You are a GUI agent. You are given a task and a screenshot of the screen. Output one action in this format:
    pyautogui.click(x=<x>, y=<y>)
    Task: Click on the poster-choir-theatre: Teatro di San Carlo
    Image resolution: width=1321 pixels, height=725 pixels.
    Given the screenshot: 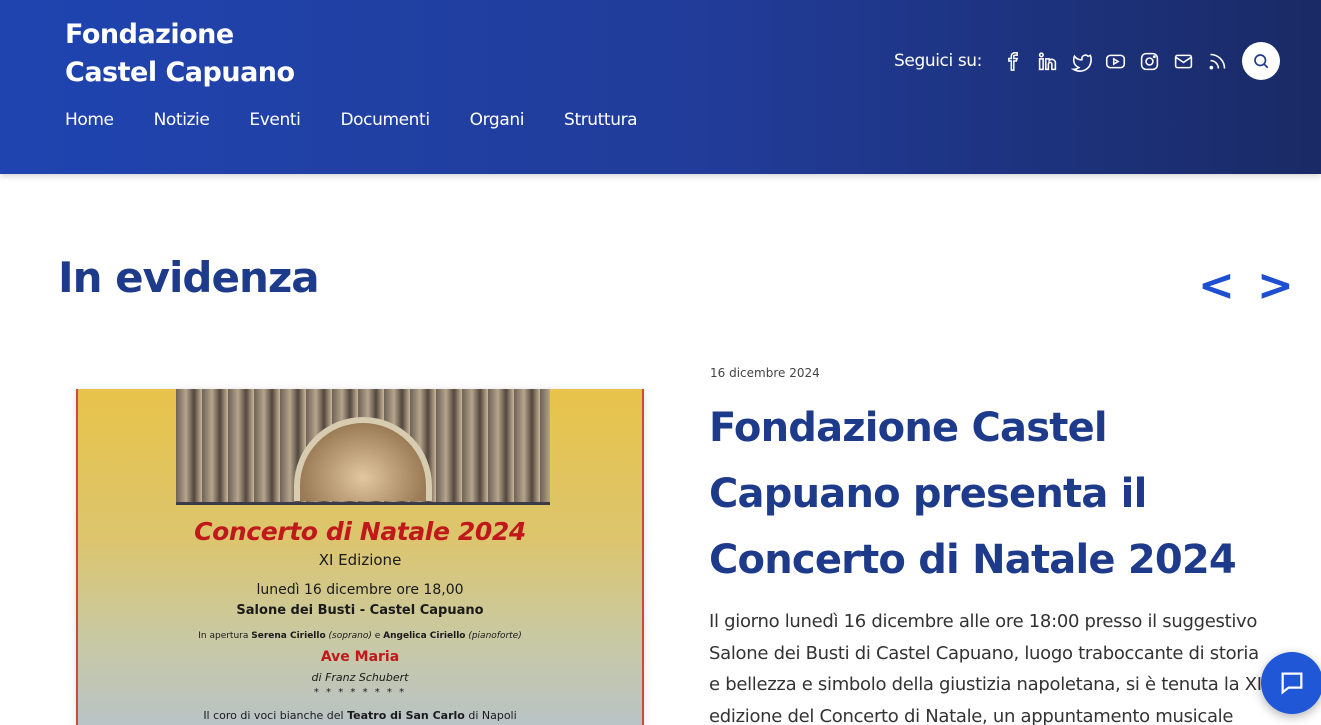 What is the action you would take?
    pyautogui.click(x=406, y=715)
    